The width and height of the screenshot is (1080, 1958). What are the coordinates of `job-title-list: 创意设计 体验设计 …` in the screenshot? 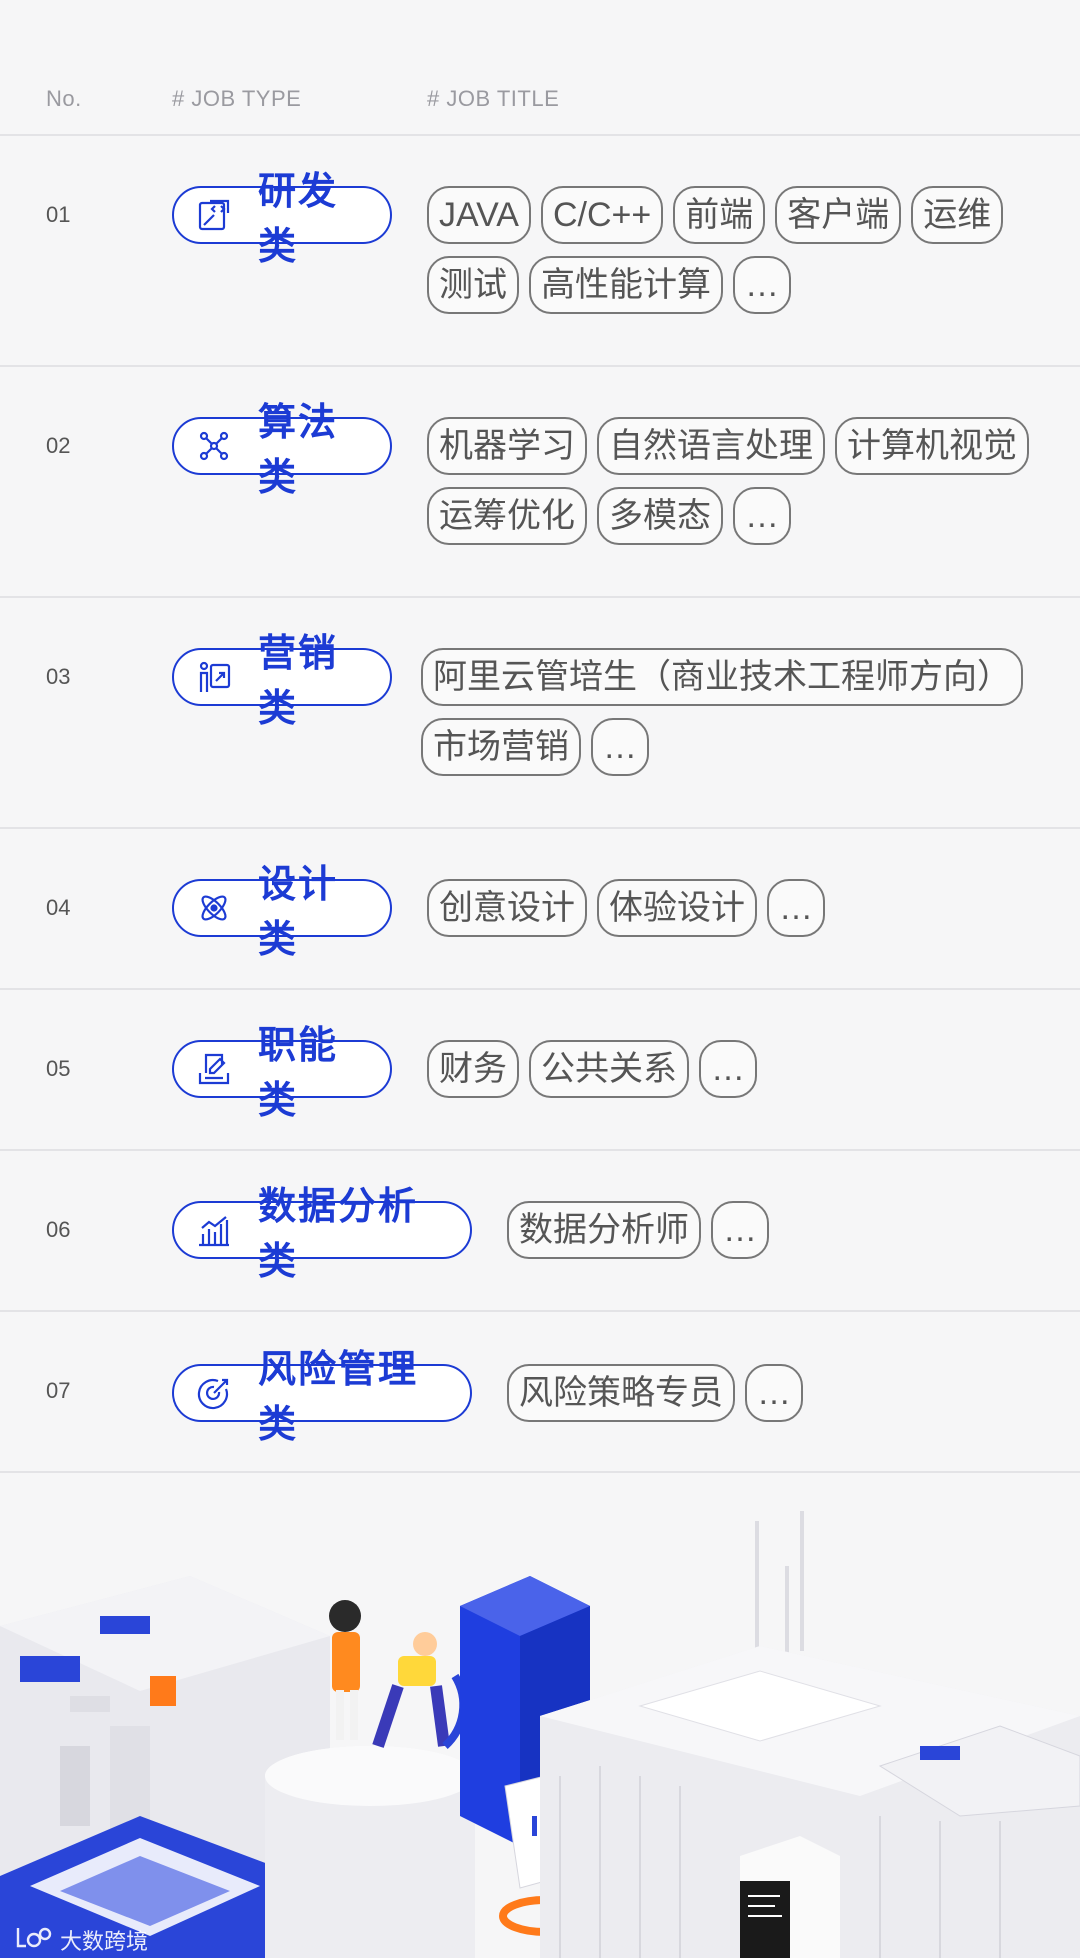 It's located at (737, 908).